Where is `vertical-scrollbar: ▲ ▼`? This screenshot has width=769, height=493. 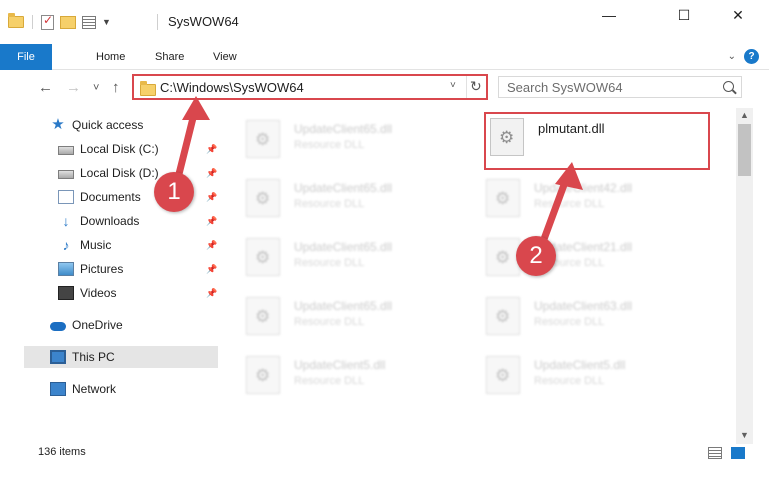 vertical-scrollbar: ▲ ▼ is located at coordinates (744, 276).